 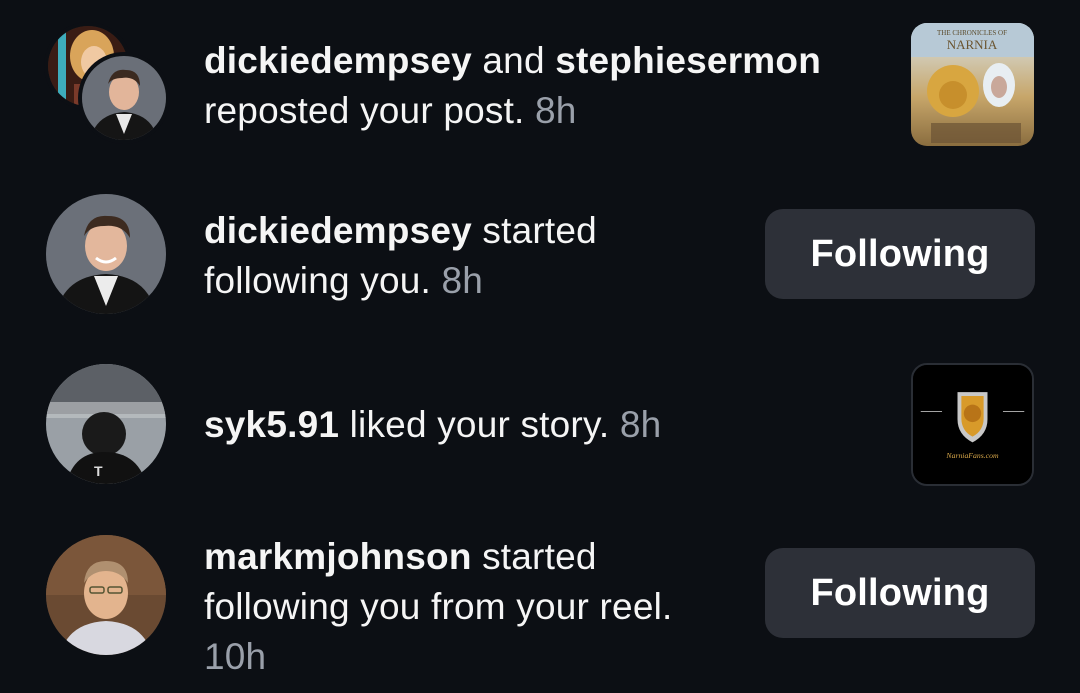 I want to click on poster-title-text: NARNIA, so click(x=972, y=44).